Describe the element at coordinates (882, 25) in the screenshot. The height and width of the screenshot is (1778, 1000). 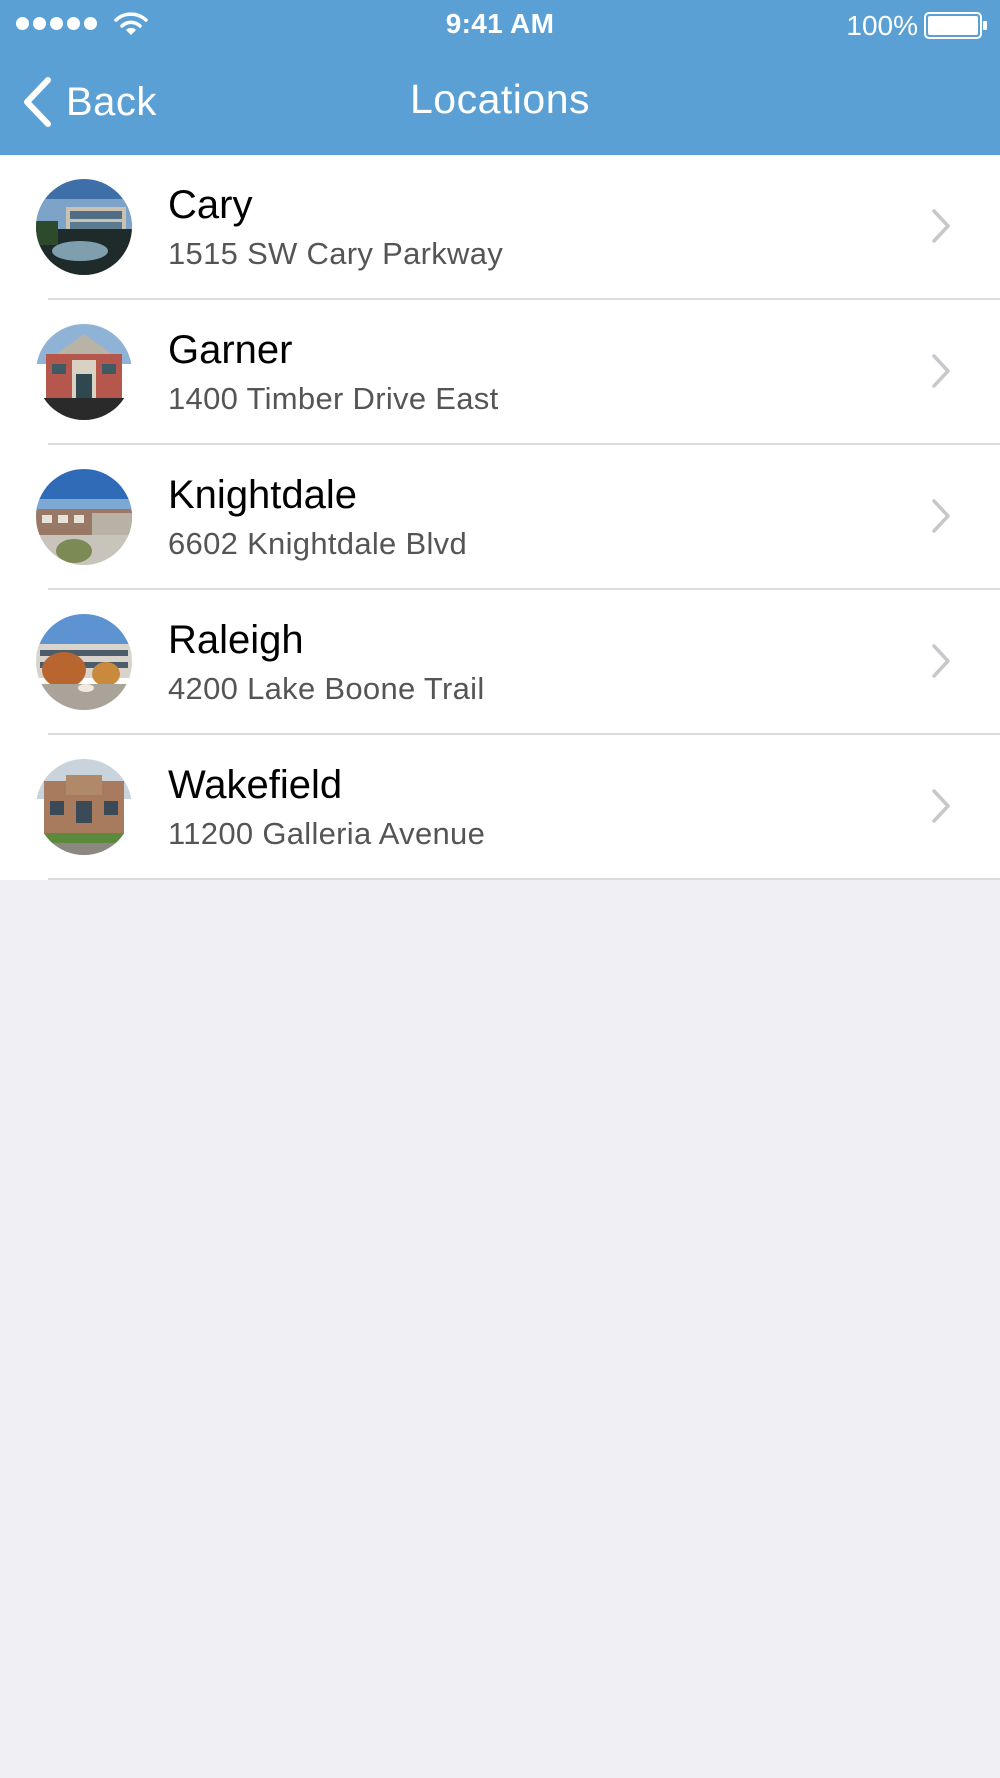
I see `battery-percent: 100%` at that location.